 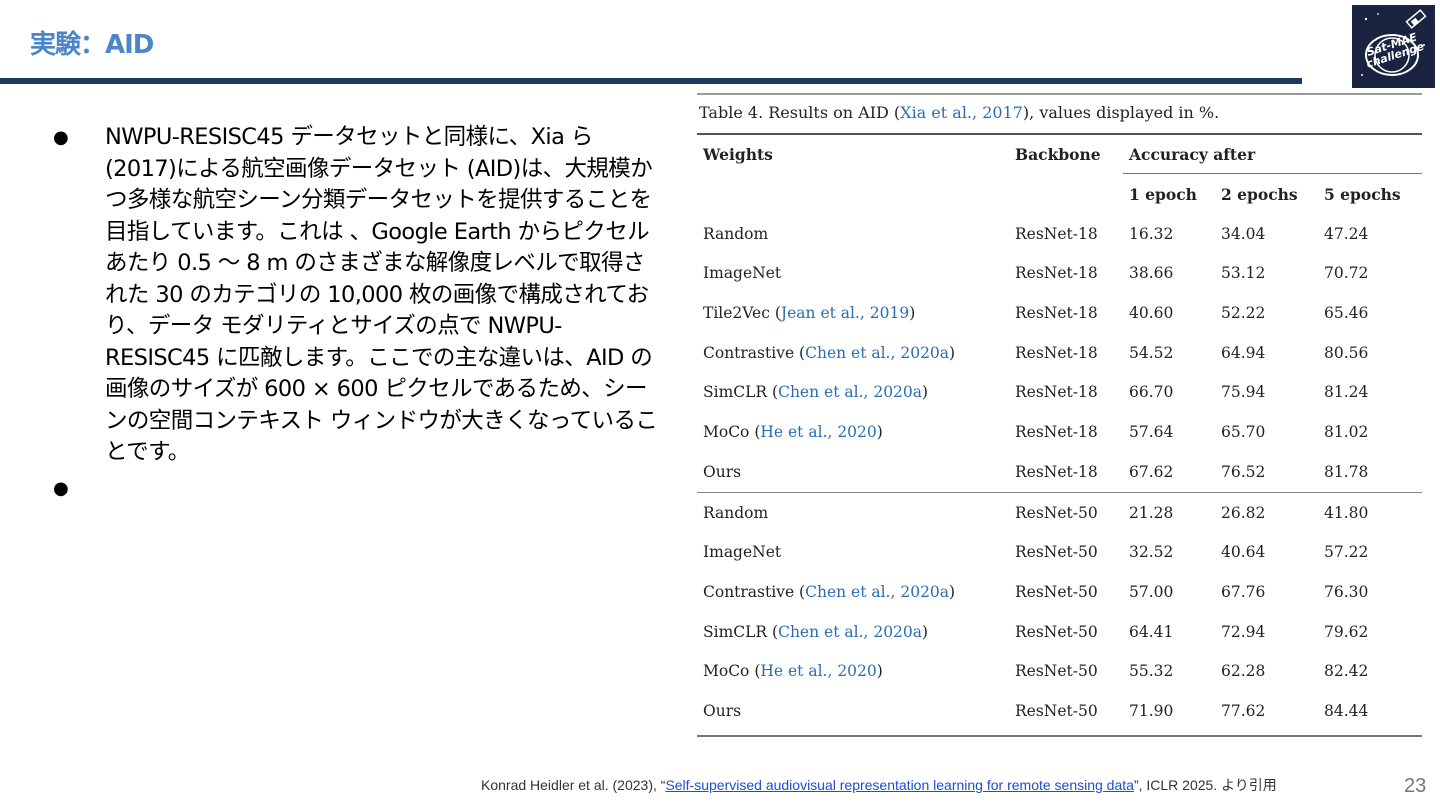 What do you see at coordinates (1163, 194) in the screenshot?
I see `header-1-epoch: 1 epoch` at bounding box center [1163, 194].